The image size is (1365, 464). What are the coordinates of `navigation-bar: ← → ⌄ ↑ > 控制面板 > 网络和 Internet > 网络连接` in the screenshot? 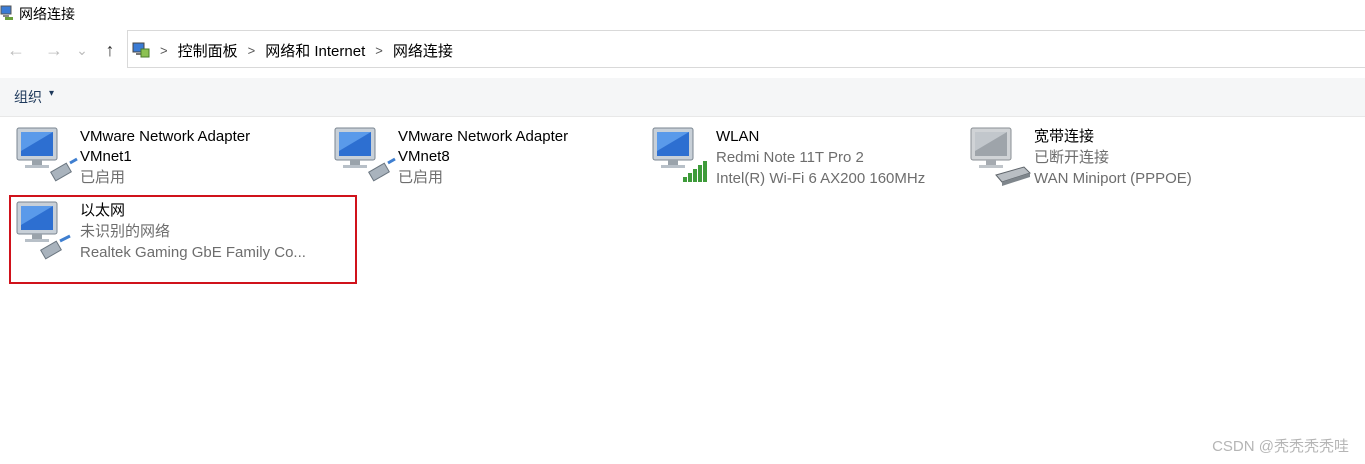 It's located at (682, 50).